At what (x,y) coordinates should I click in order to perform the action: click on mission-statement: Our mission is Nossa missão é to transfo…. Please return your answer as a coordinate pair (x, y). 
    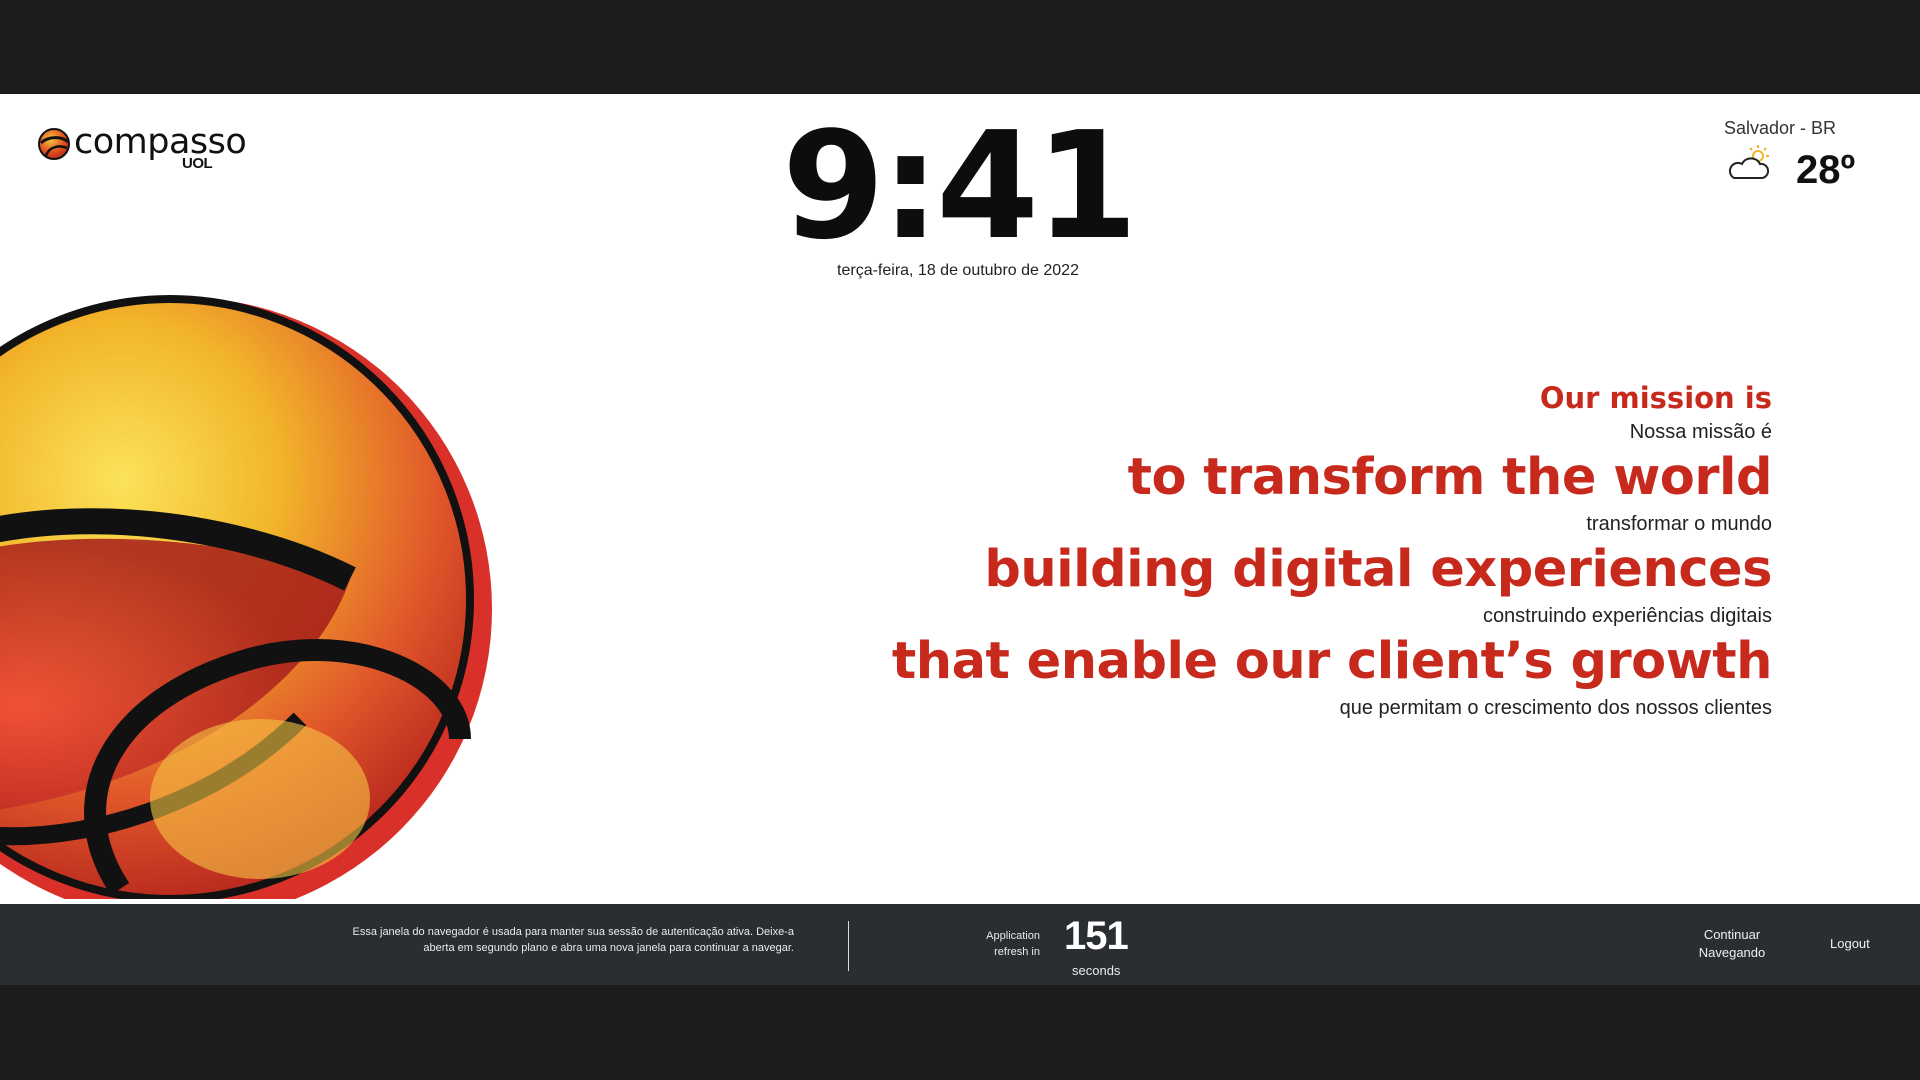
    Looking at the image, I should click on (1332, 550).